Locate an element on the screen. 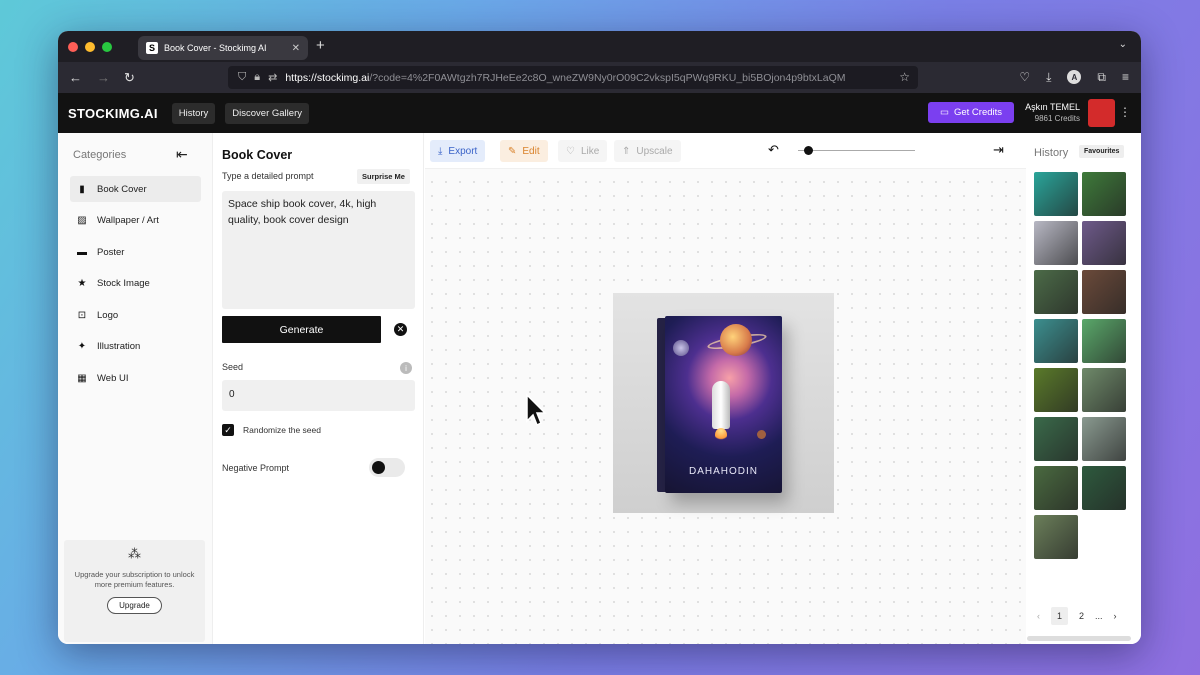  generate-button: Generate is located at coordinates (301, 329).